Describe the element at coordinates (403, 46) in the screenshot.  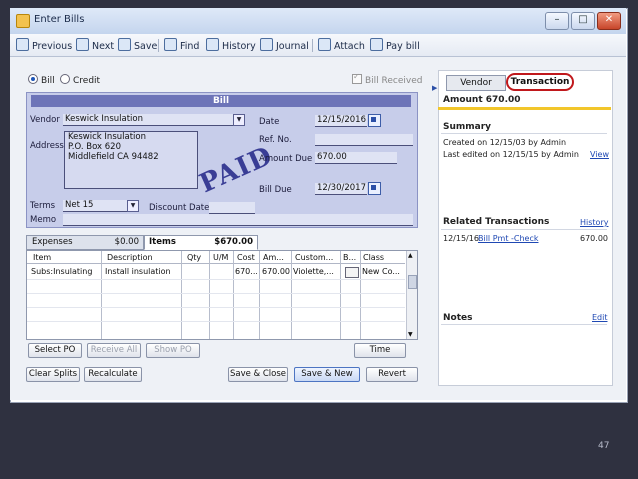
I see `pay-bill-label: Pay bill` at that location.